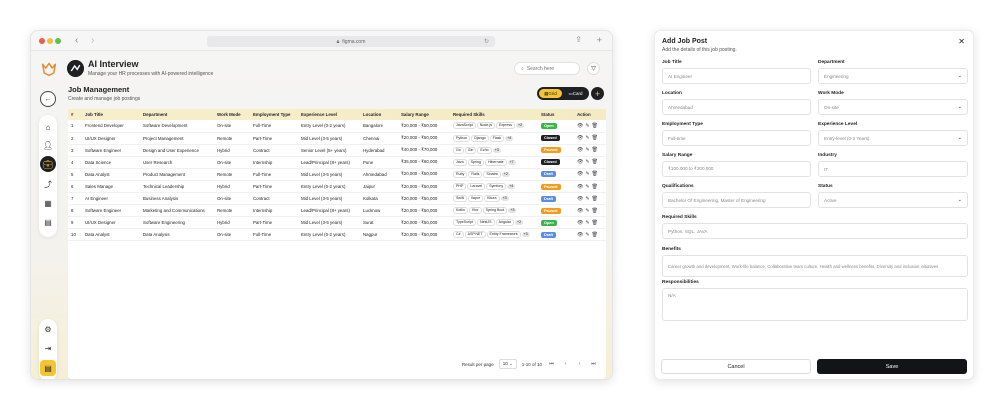  What do you see at coordinates (58, 41) in the screenshot?
I see `maximize-window-button` at bounding box center [58, 41].